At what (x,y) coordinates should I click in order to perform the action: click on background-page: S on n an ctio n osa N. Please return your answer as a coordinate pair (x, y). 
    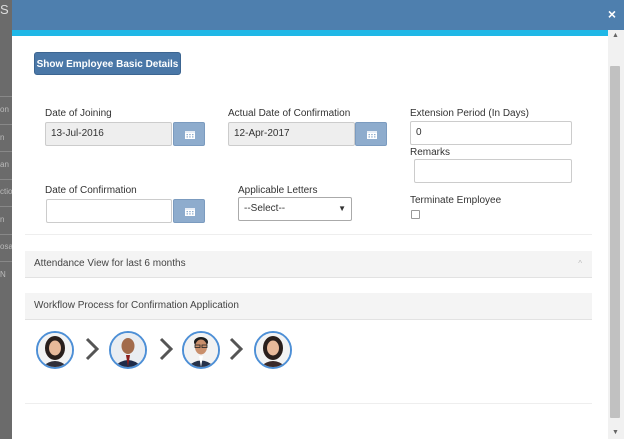
    Looking at the image, I should click on (6, 219).